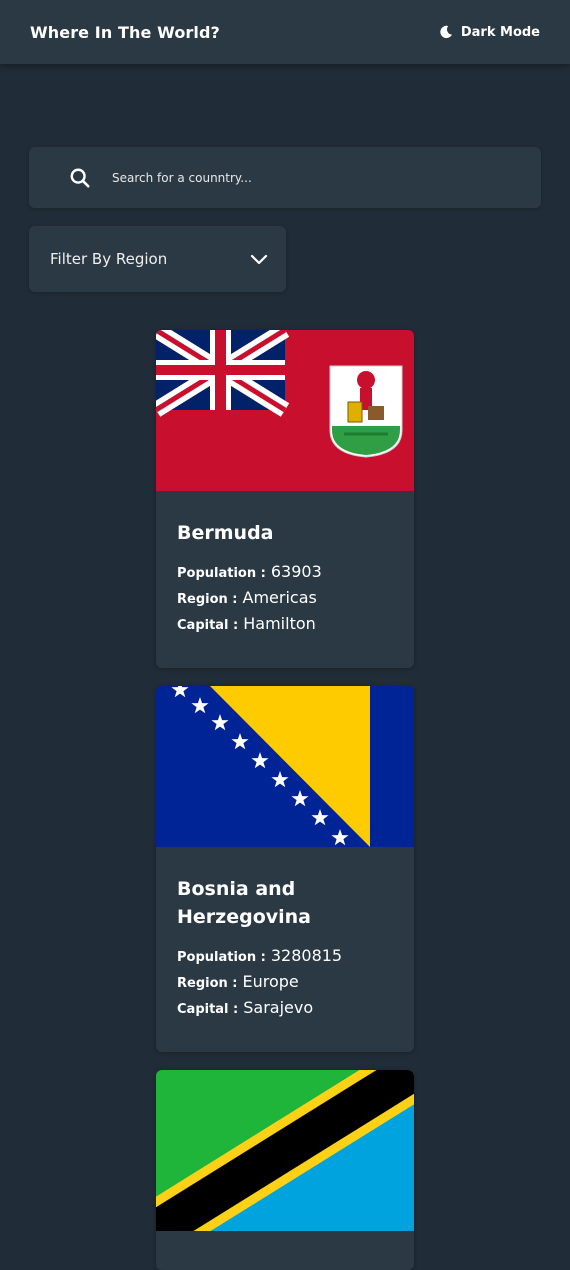  I want to click on dark-mode-toggle: Dark Mode, so click(489, 32).